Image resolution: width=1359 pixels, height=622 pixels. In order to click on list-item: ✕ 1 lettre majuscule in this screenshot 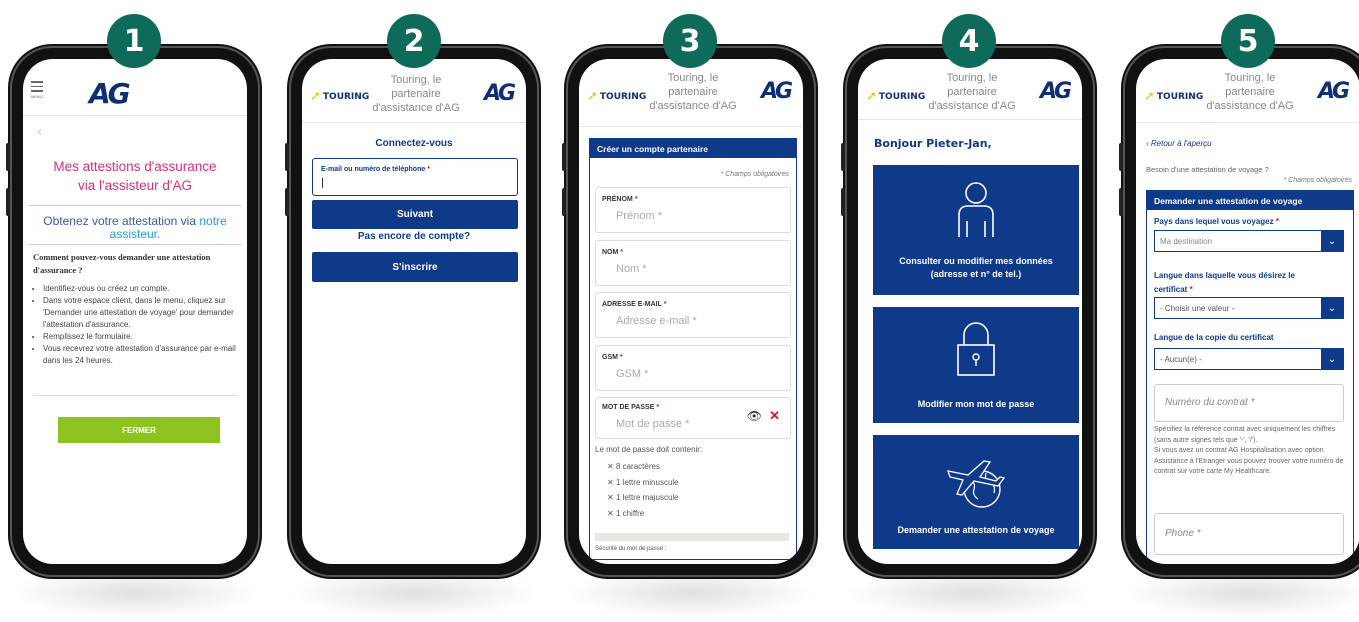, I will do `click(643, 497)`.